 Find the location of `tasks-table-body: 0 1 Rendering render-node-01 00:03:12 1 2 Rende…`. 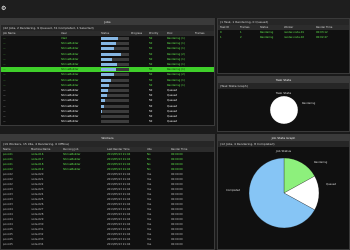

tasks-table-body: 0 1 Rendering render-node-01 00:03:12 1 2 Rende… is located at coordinates (283, 51).